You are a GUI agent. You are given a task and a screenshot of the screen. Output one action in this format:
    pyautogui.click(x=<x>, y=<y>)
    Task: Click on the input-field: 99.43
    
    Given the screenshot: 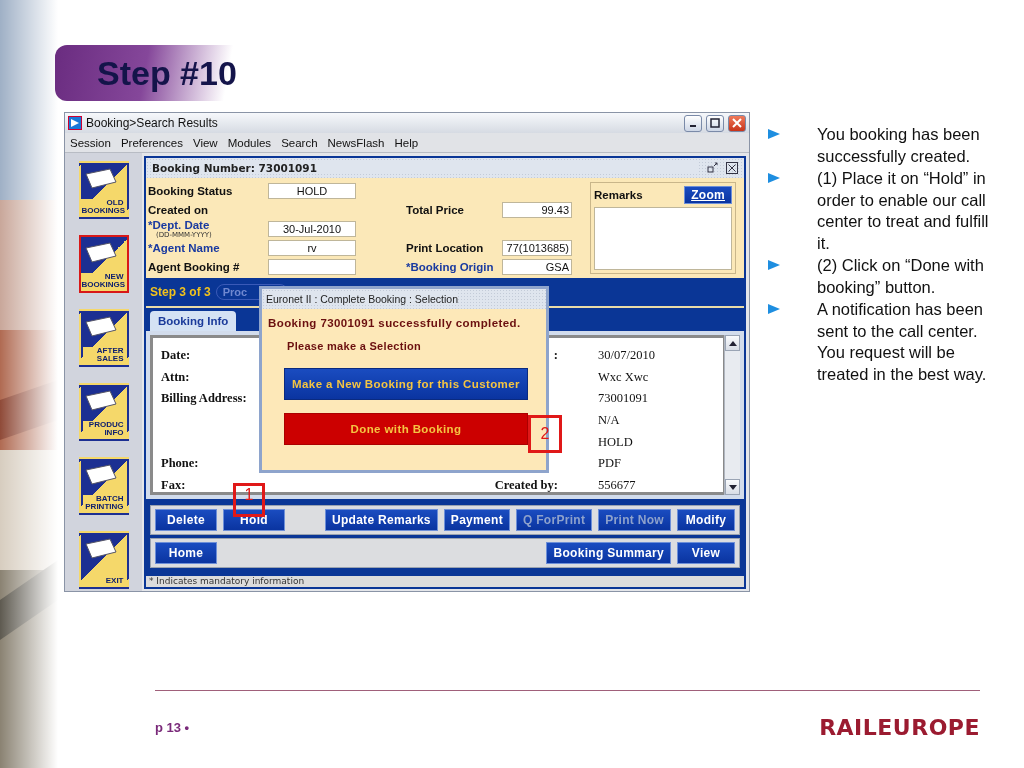 What is the action you would take?
    pyautogui.click(x=537, y=209)
    